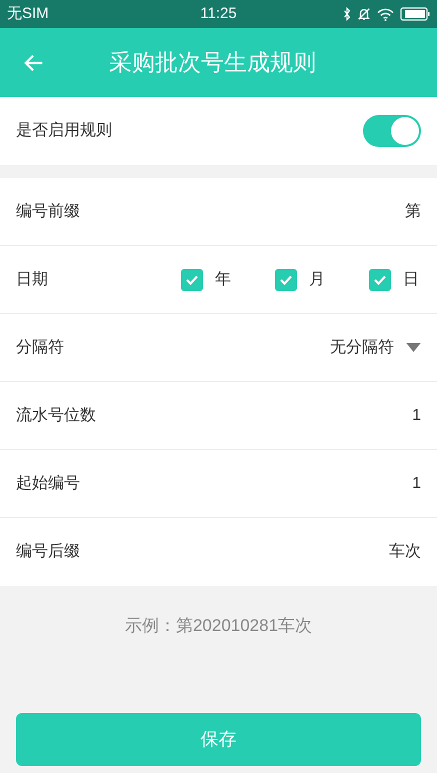 The width and height of the screenshot is (437, 773). What do you see at coordinates (28, 14) in the screenshot?
I see `carrier-text: 无SIM` at bounding box center [28, 14].